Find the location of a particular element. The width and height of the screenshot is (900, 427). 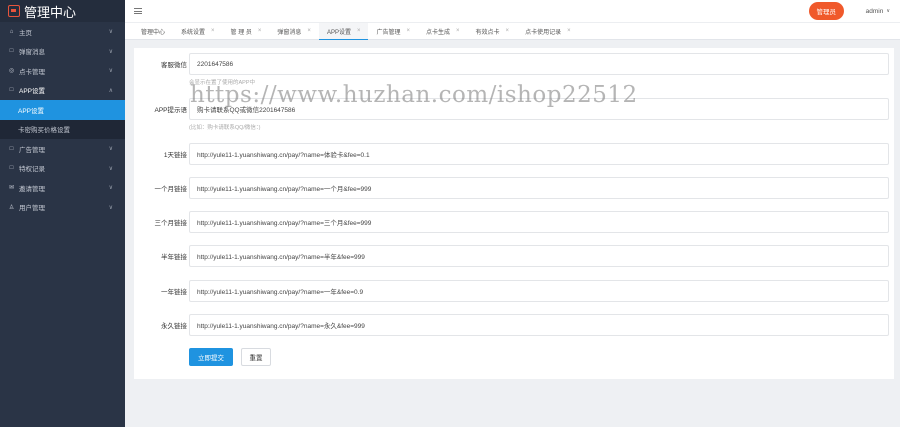

tab-2: 管 理 员 × is located at coordinates (246, 31).